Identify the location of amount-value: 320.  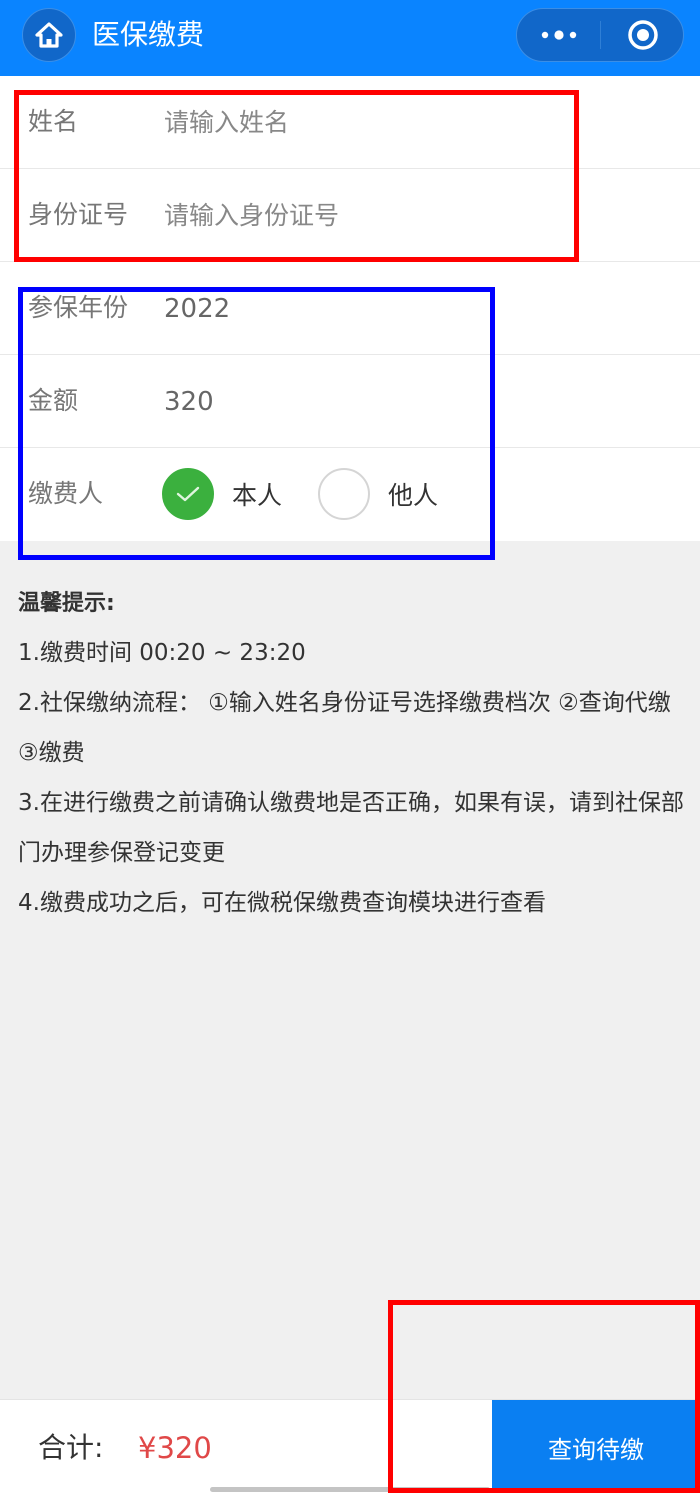
(189, 402).